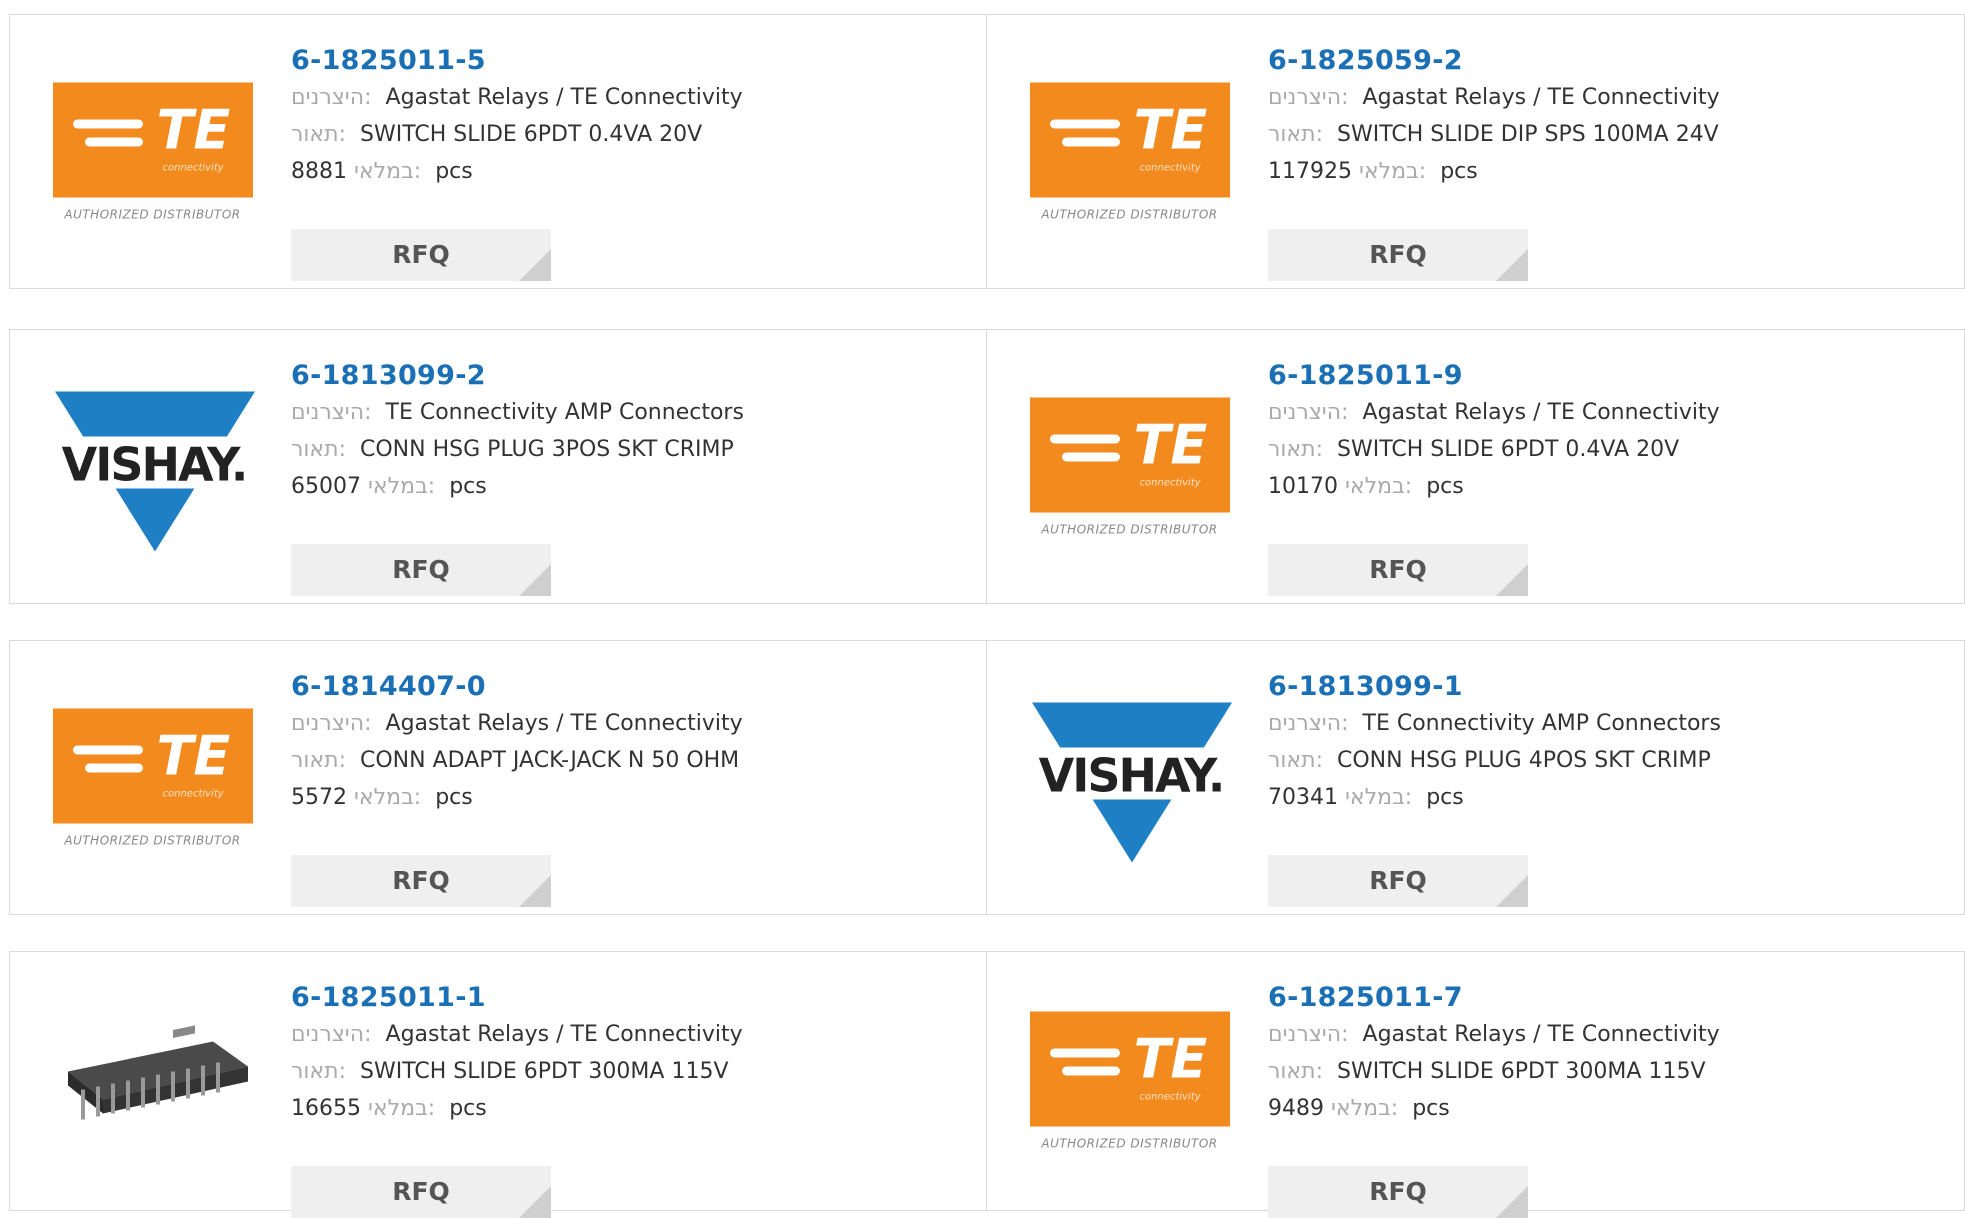 Image resolution: width=1965 pixels, height=1218 pixels. I want to click on description-row: תאור: CONN HSG PLUG 4POS SKT CRIMP, so click(1606, 760).